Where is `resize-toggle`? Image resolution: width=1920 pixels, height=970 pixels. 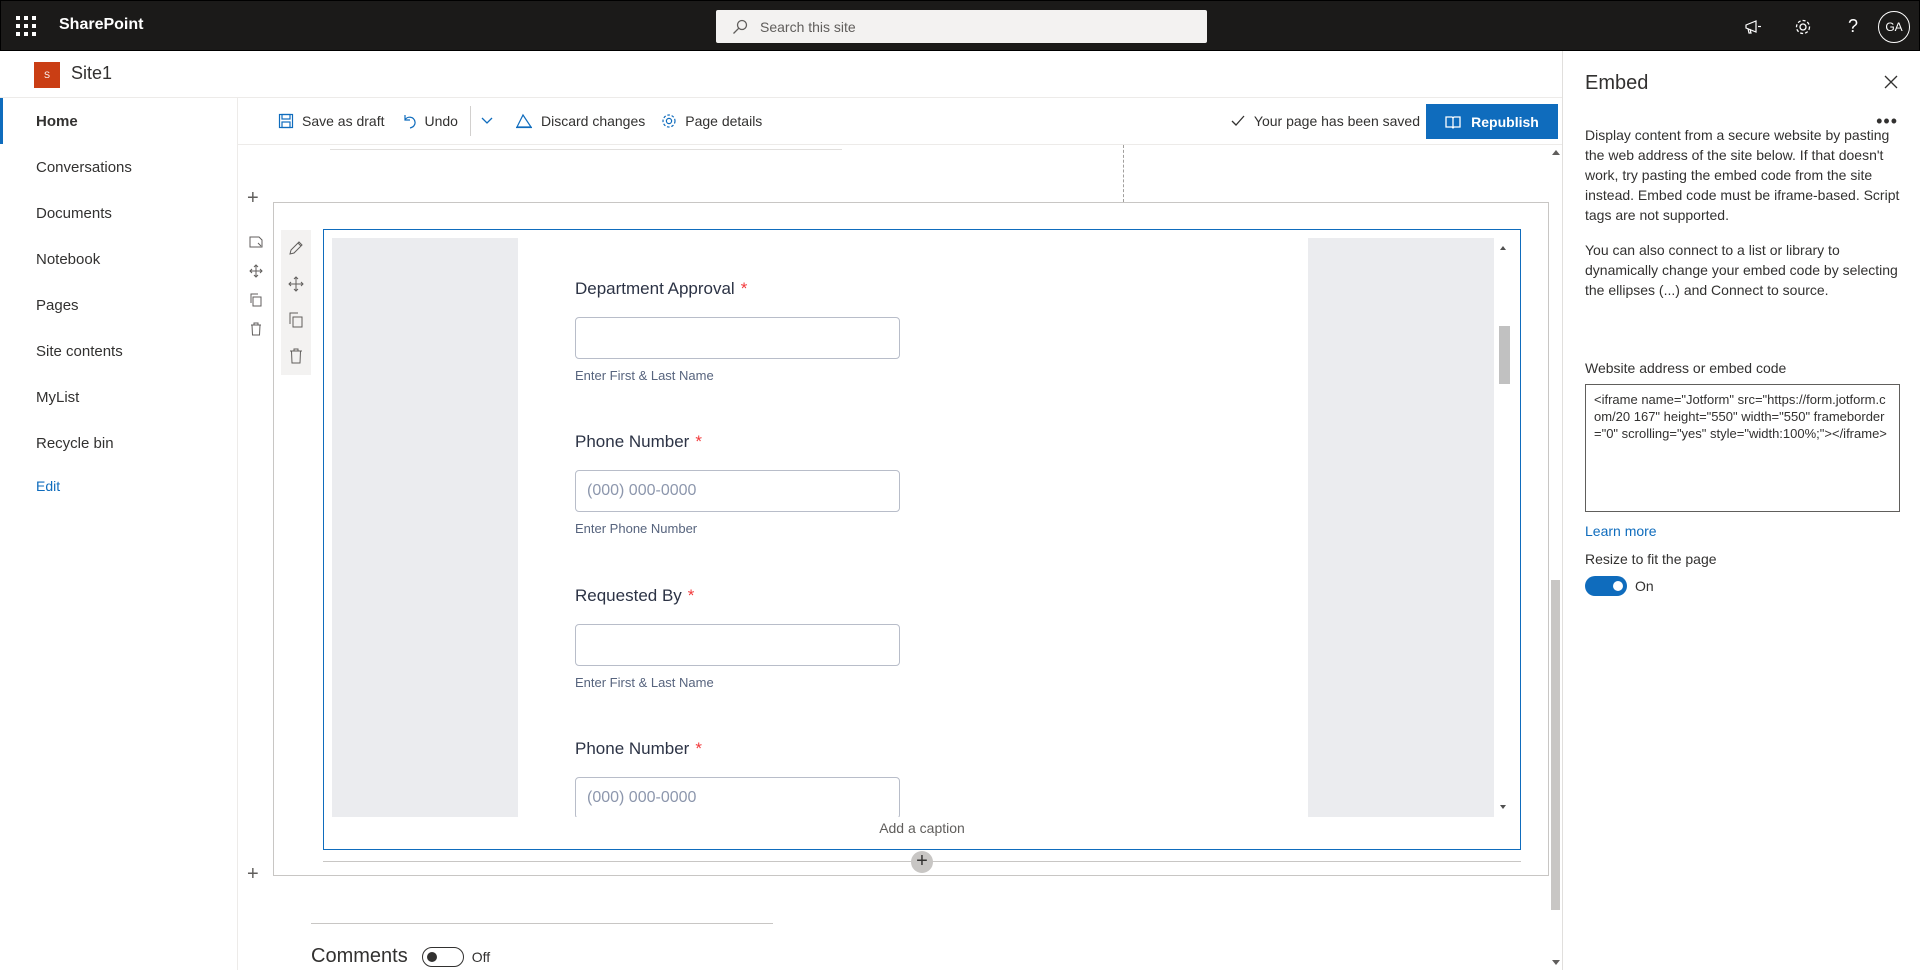 resize-toggle is located at coordinates (1606, 586).